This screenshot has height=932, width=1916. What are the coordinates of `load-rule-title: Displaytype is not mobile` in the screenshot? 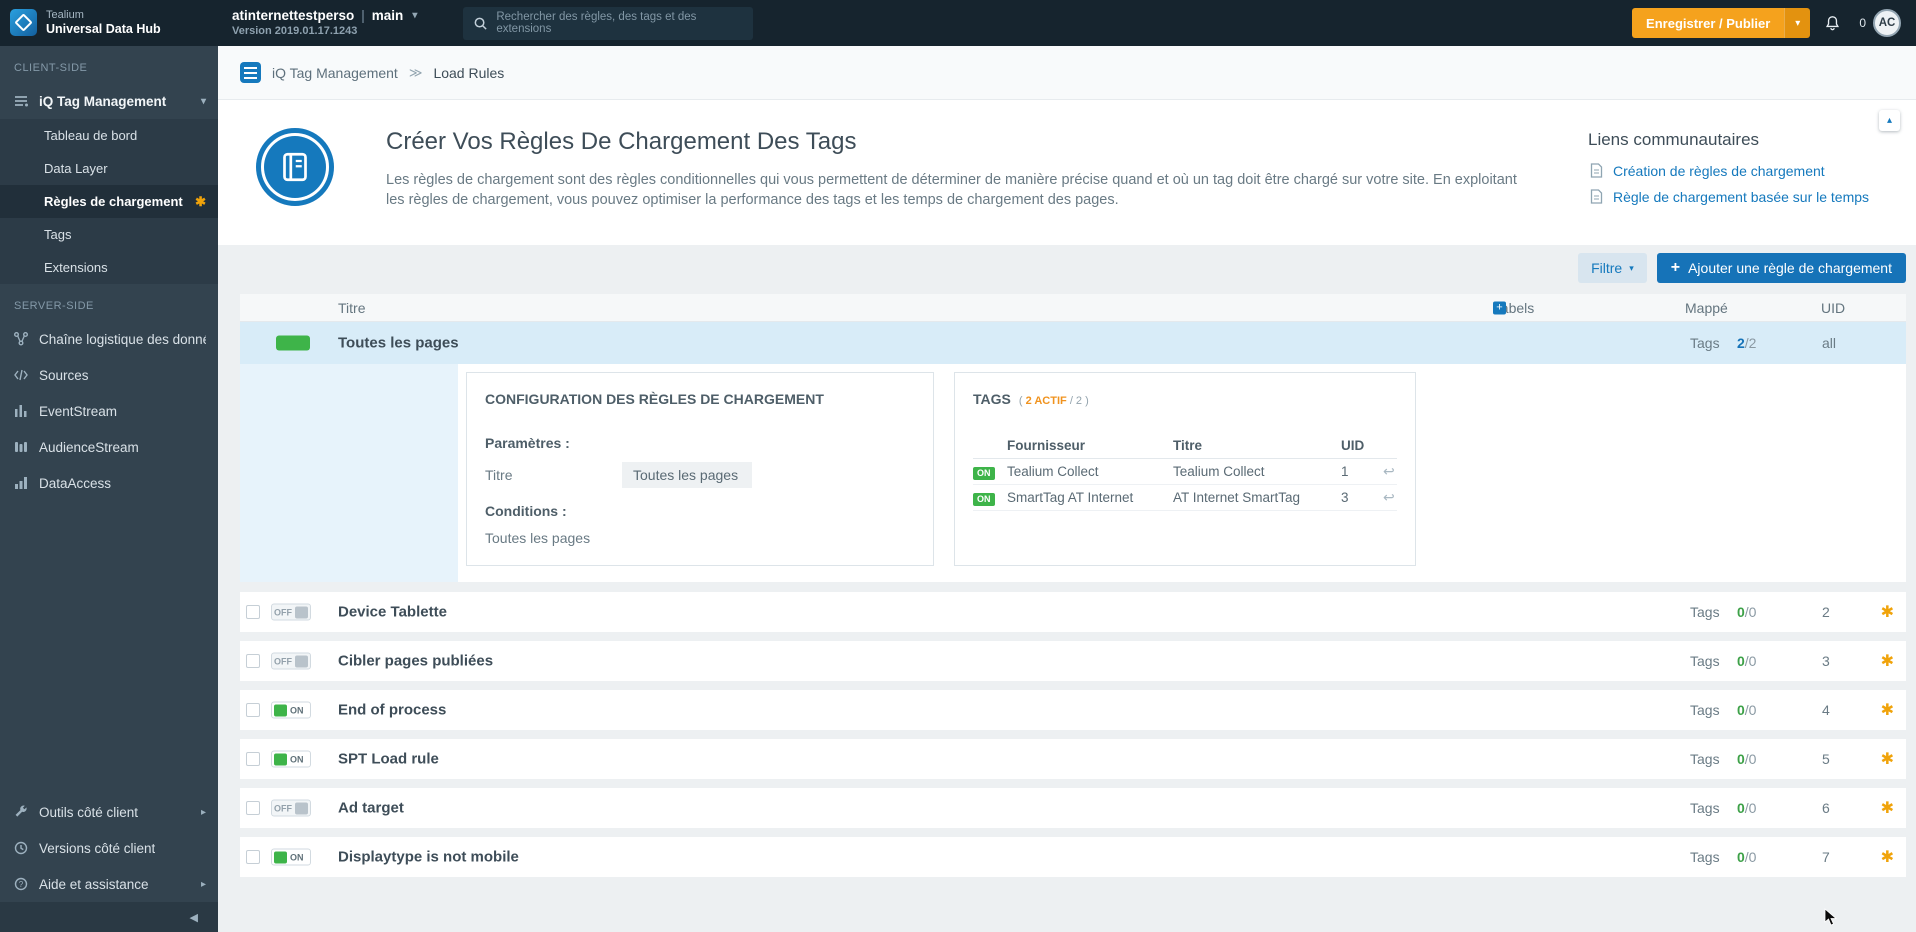 It's located at (428, 857).